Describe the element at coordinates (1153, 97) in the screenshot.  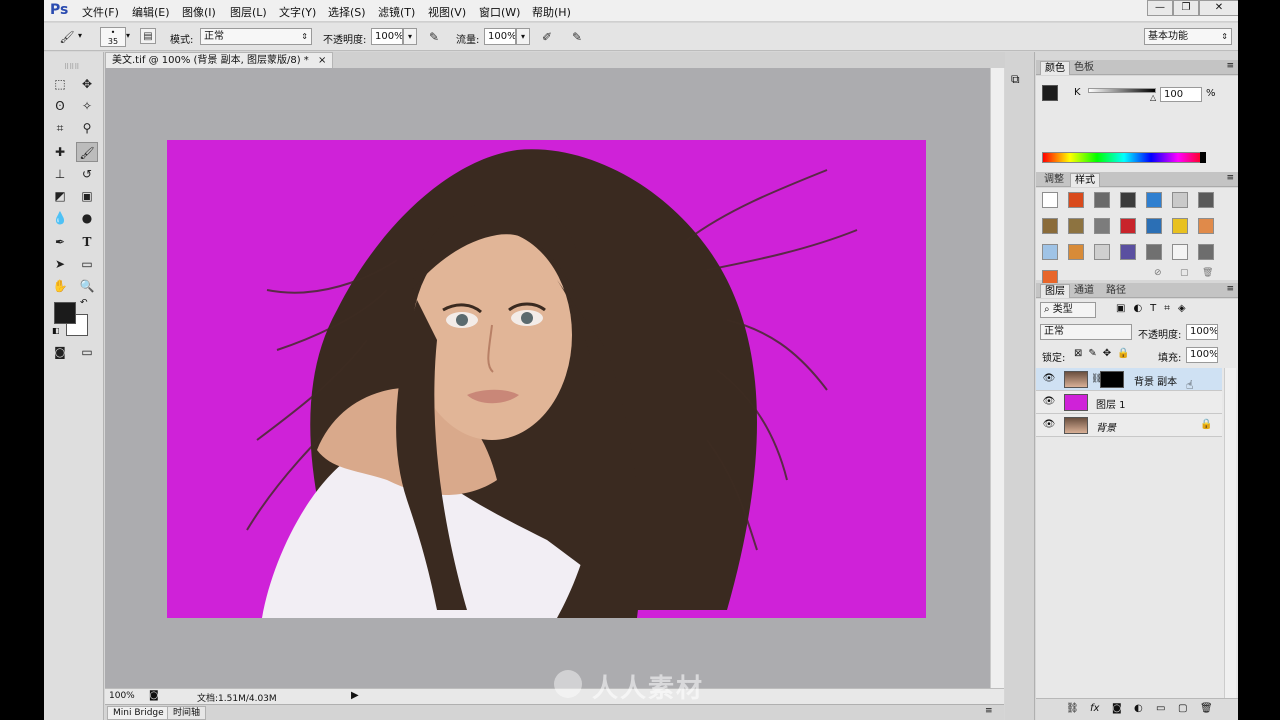
I see `slider-handle-icon: △` at that location.